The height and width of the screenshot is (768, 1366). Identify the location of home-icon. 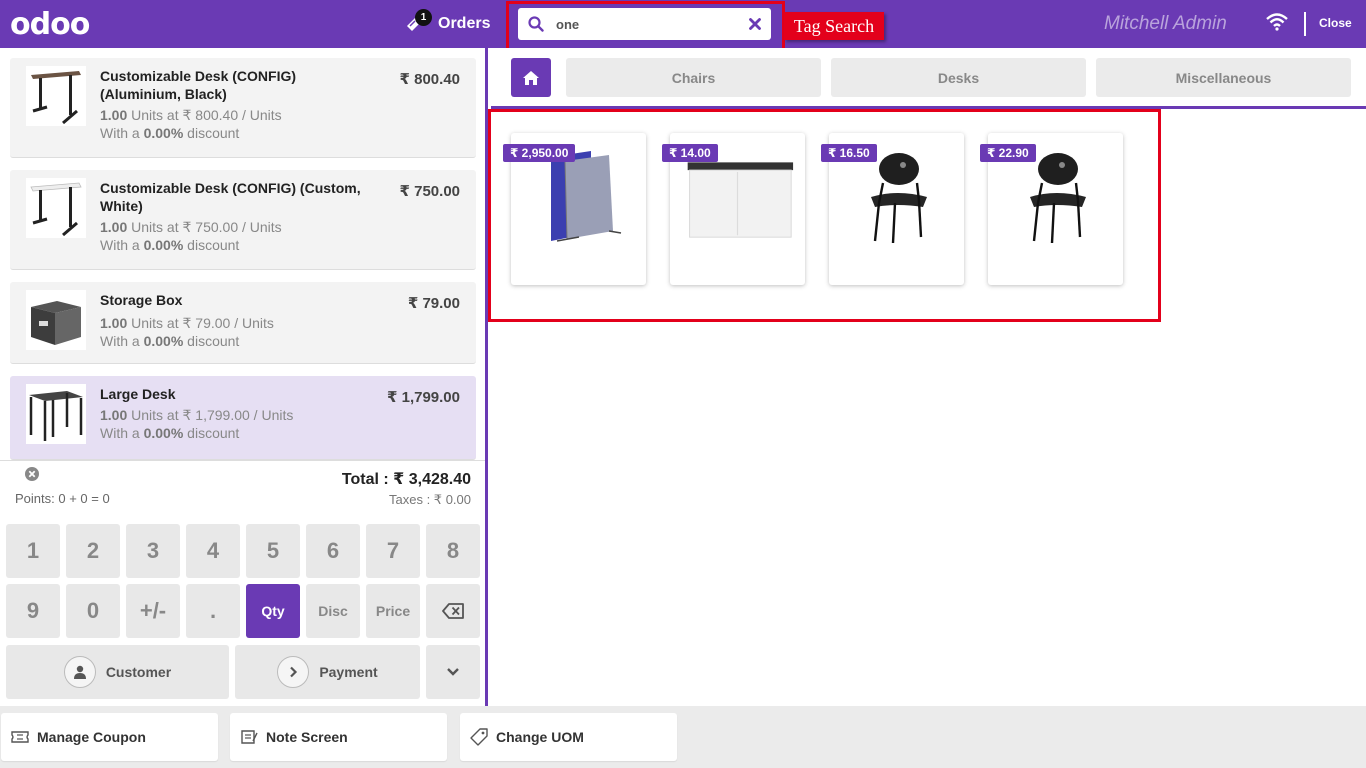
(531, 77).